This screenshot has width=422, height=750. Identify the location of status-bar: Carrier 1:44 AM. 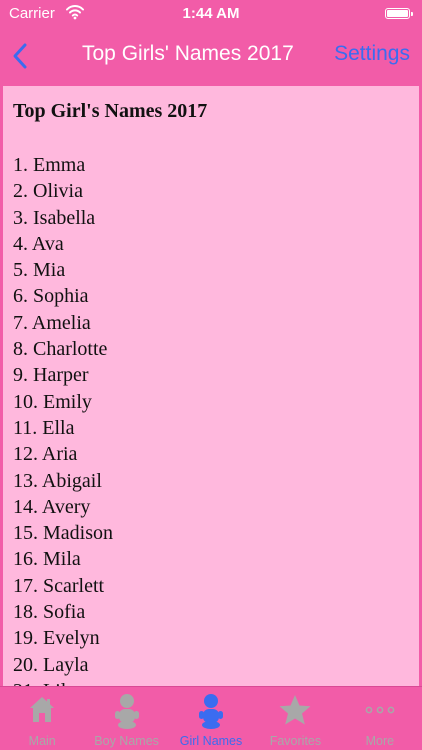
(211, 14).